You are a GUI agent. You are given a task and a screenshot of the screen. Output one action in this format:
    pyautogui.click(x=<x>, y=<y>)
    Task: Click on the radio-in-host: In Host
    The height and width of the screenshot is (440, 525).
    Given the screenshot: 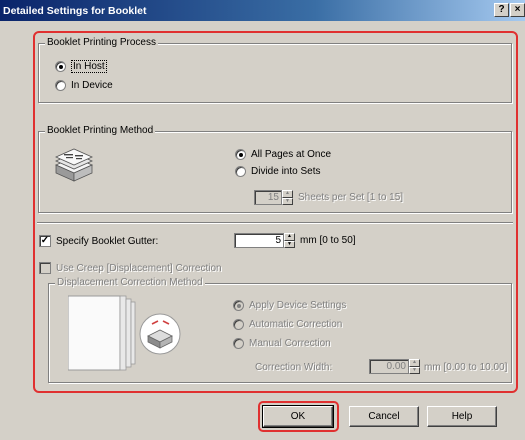 What is the action you would take?
    pyautogui.click(x=81, y=66)
    